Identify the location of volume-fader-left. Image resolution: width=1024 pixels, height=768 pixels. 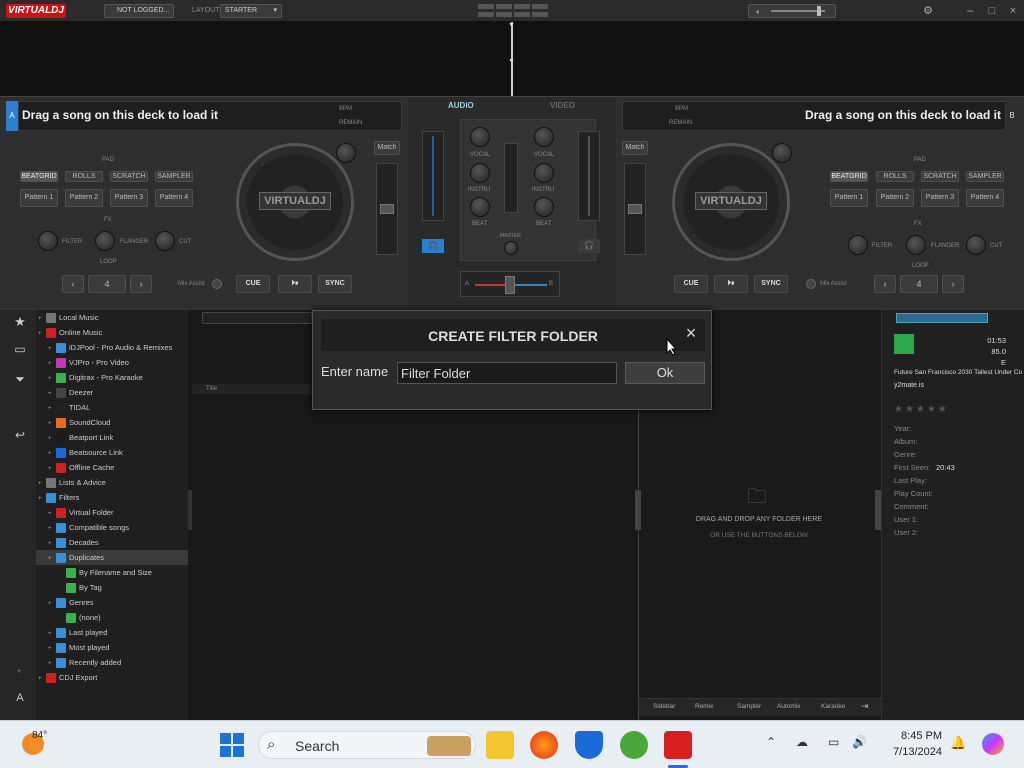
(433, 176).